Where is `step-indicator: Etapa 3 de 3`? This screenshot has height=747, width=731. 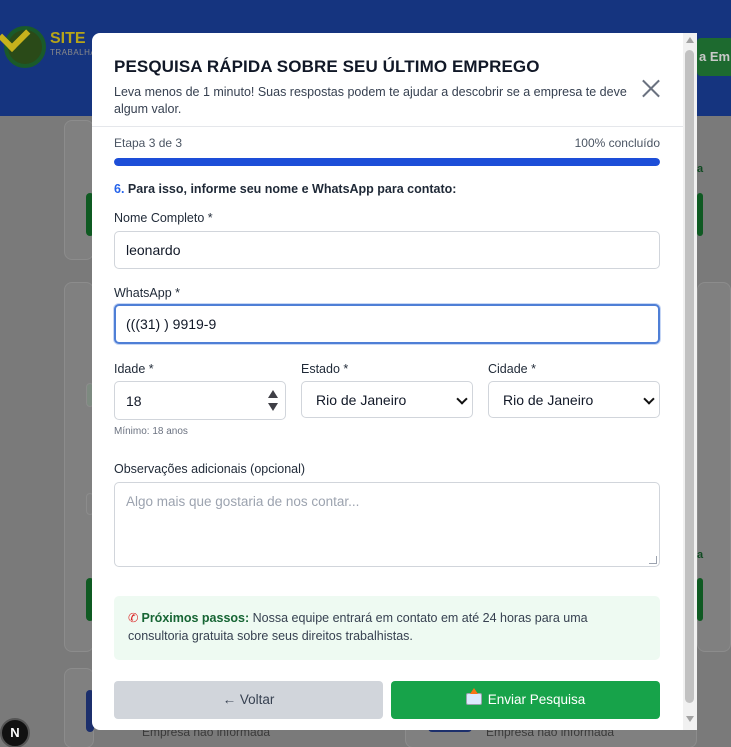 step-indicator: Etapa 3 de 3 is located at coordinates (148, 143).